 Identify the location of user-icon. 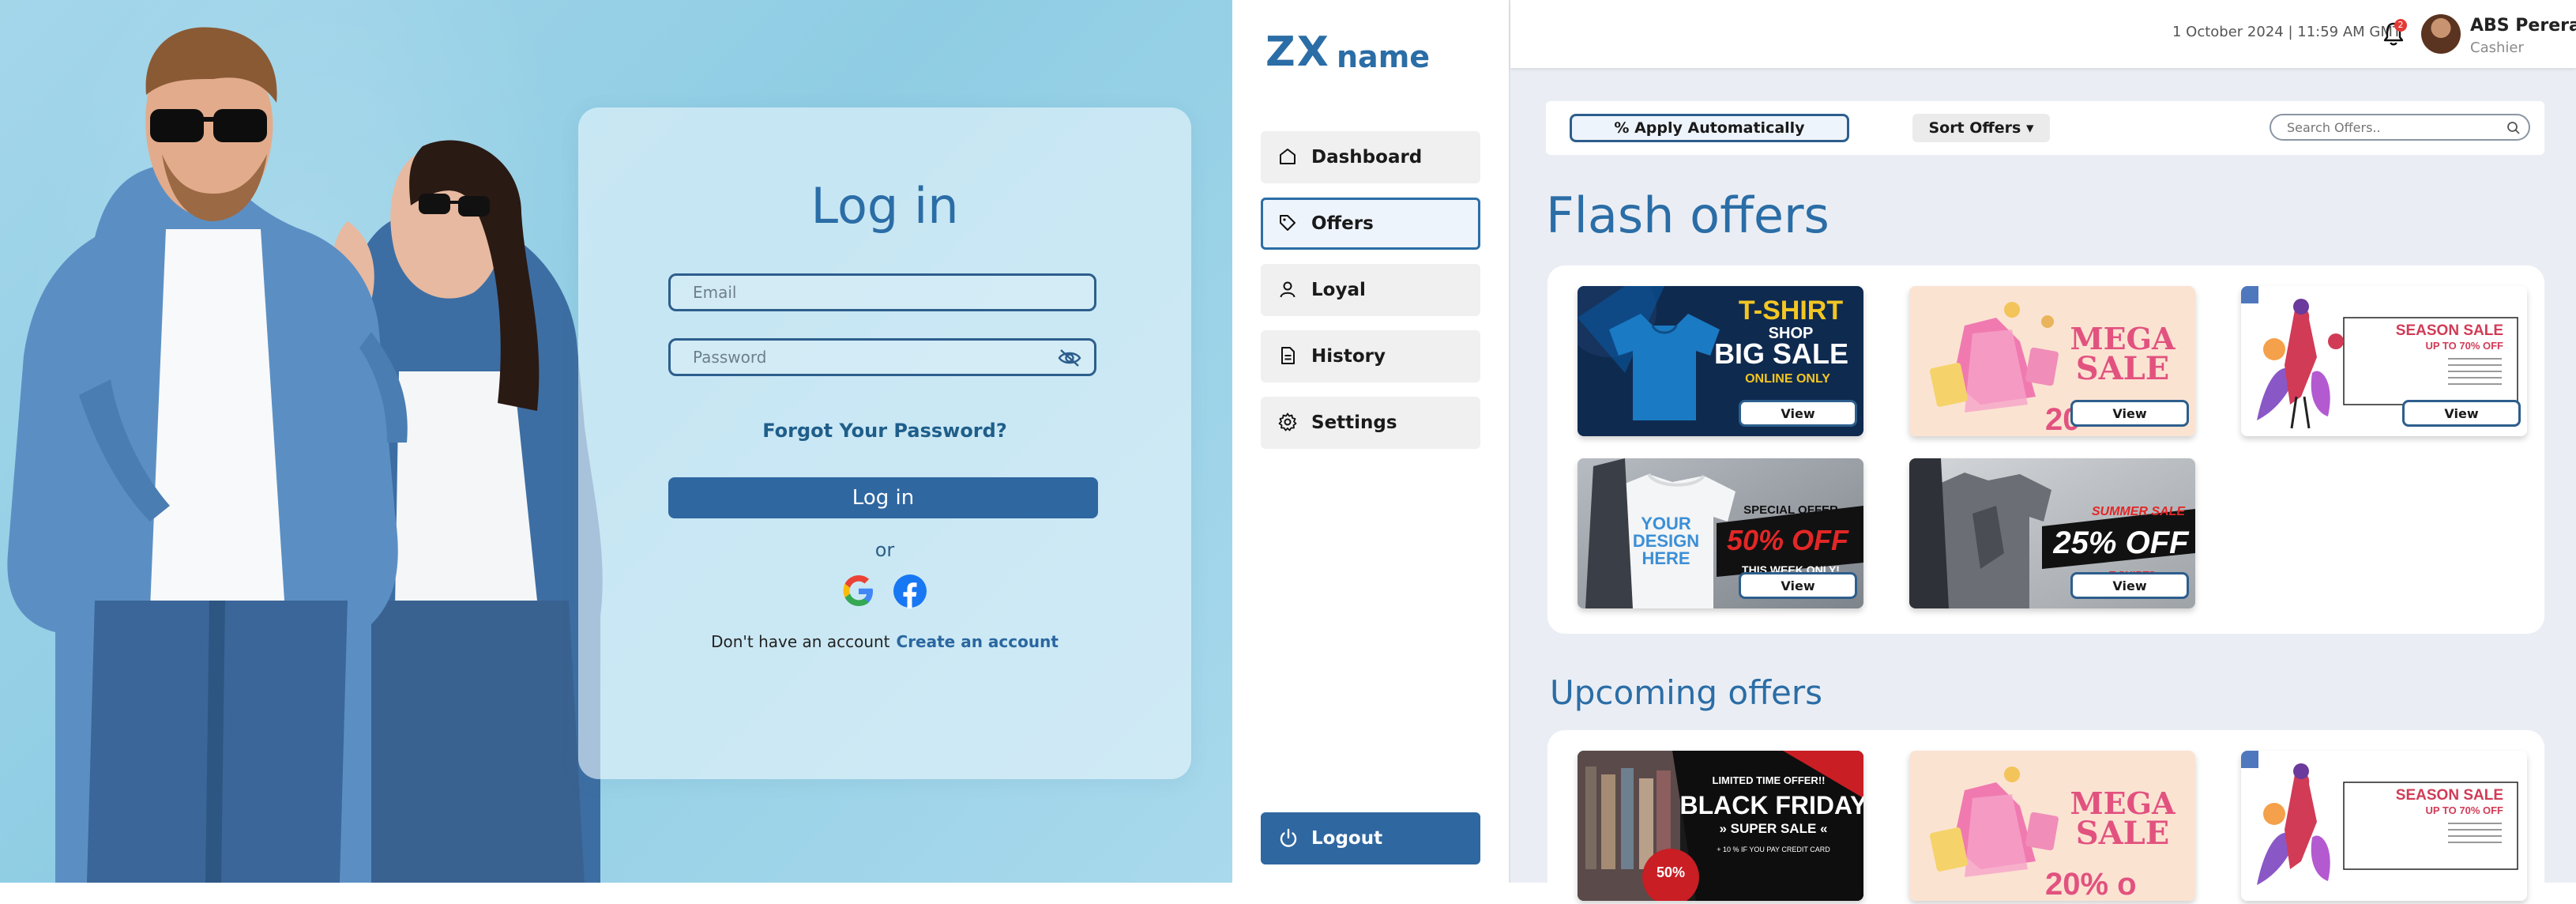
(1288, 289).